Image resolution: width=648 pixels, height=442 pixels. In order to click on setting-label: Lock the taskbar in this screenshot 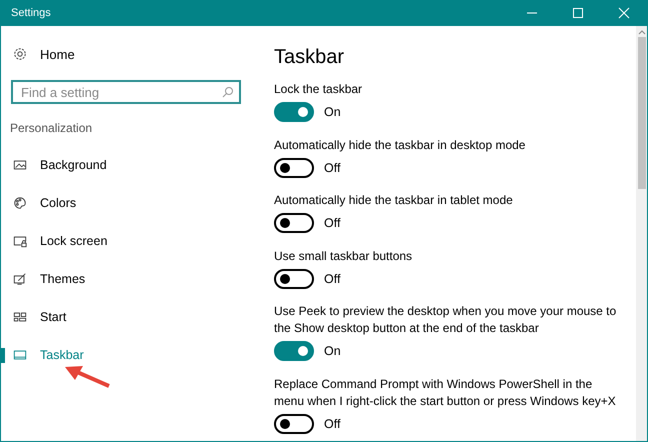, I will do `click(319, 89)`.